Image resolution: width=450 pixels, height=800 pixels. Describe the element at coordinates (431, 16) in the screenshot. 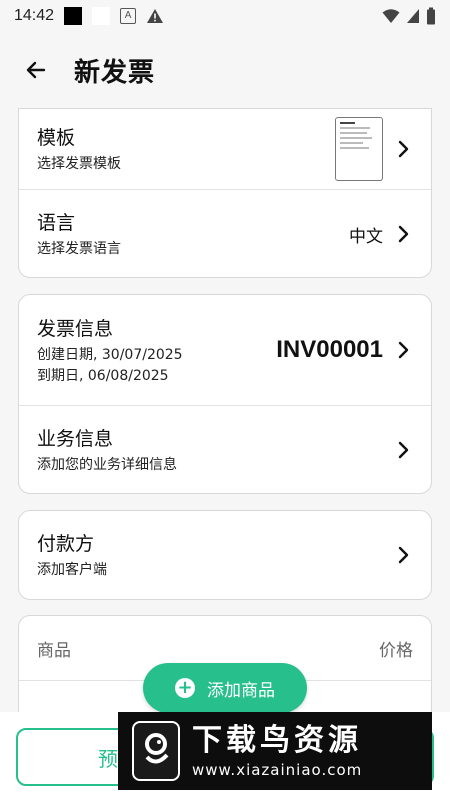

I see `battery-icon` at that location.